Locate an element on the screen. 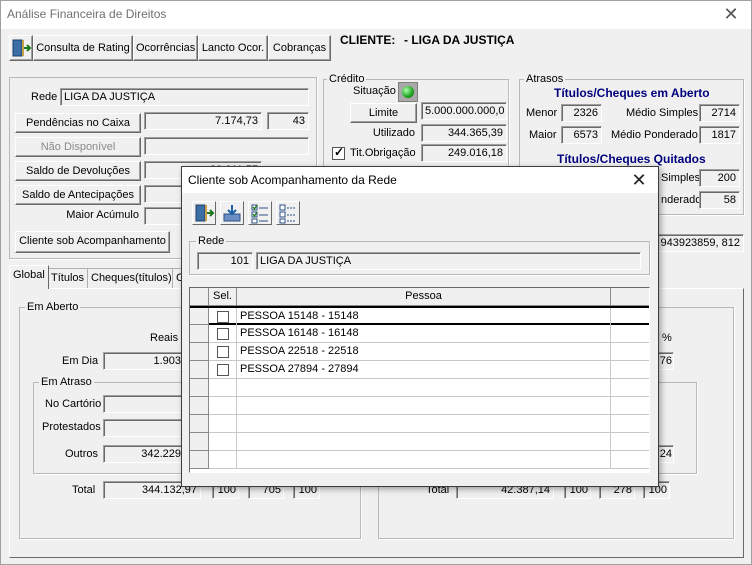 This screenshot has width=752, height=565. row-pessoa: PESSOA 27894 - 27894 is located at coordinates (424, 370).